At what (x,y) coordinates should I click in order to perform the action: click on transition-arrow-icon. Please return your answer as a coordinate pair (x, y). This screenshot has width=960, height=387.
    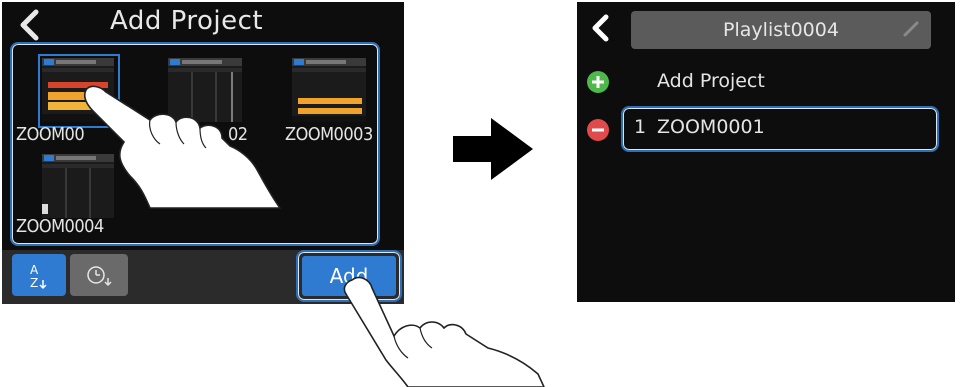
    Looking at the image, I should click on (493, 149).